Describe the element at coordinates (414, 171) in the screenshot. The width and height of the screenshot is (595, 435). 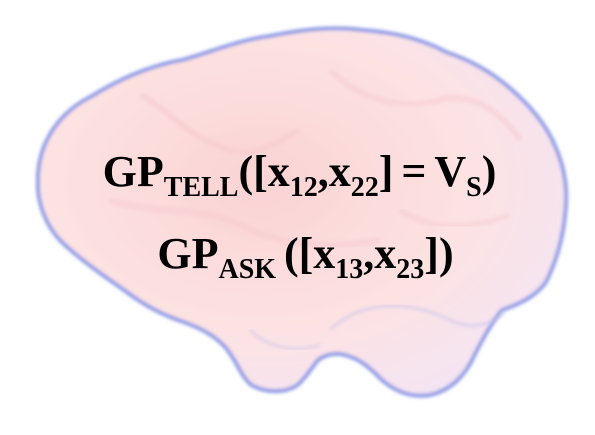
I see `gp-tell-equals: =` at that location.